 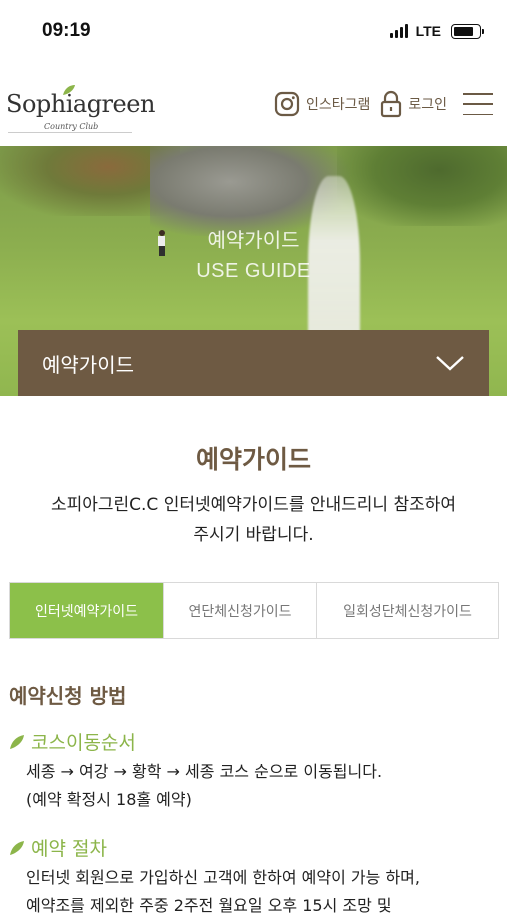 What do you see at coordinates (422, 186) in the screenshot?
I see `hero-trees-right` at bounding box center [422, 186].